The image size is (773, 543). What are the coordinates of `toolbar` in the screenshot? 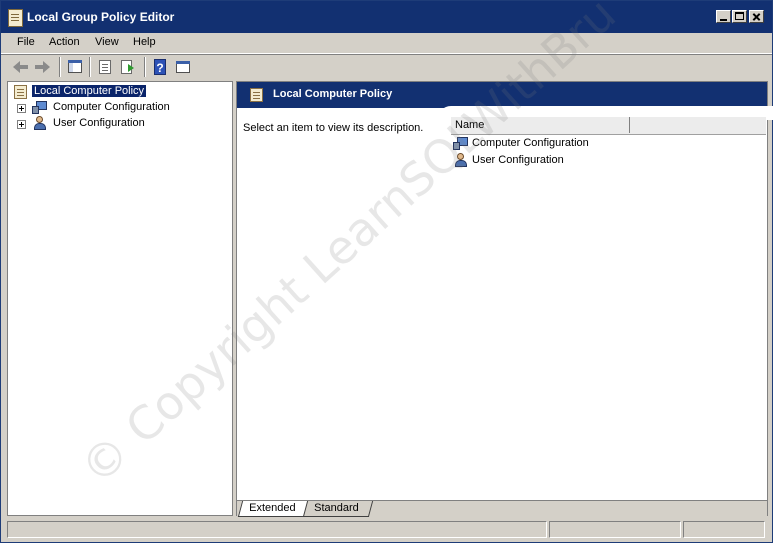 It's located at (386, 66).